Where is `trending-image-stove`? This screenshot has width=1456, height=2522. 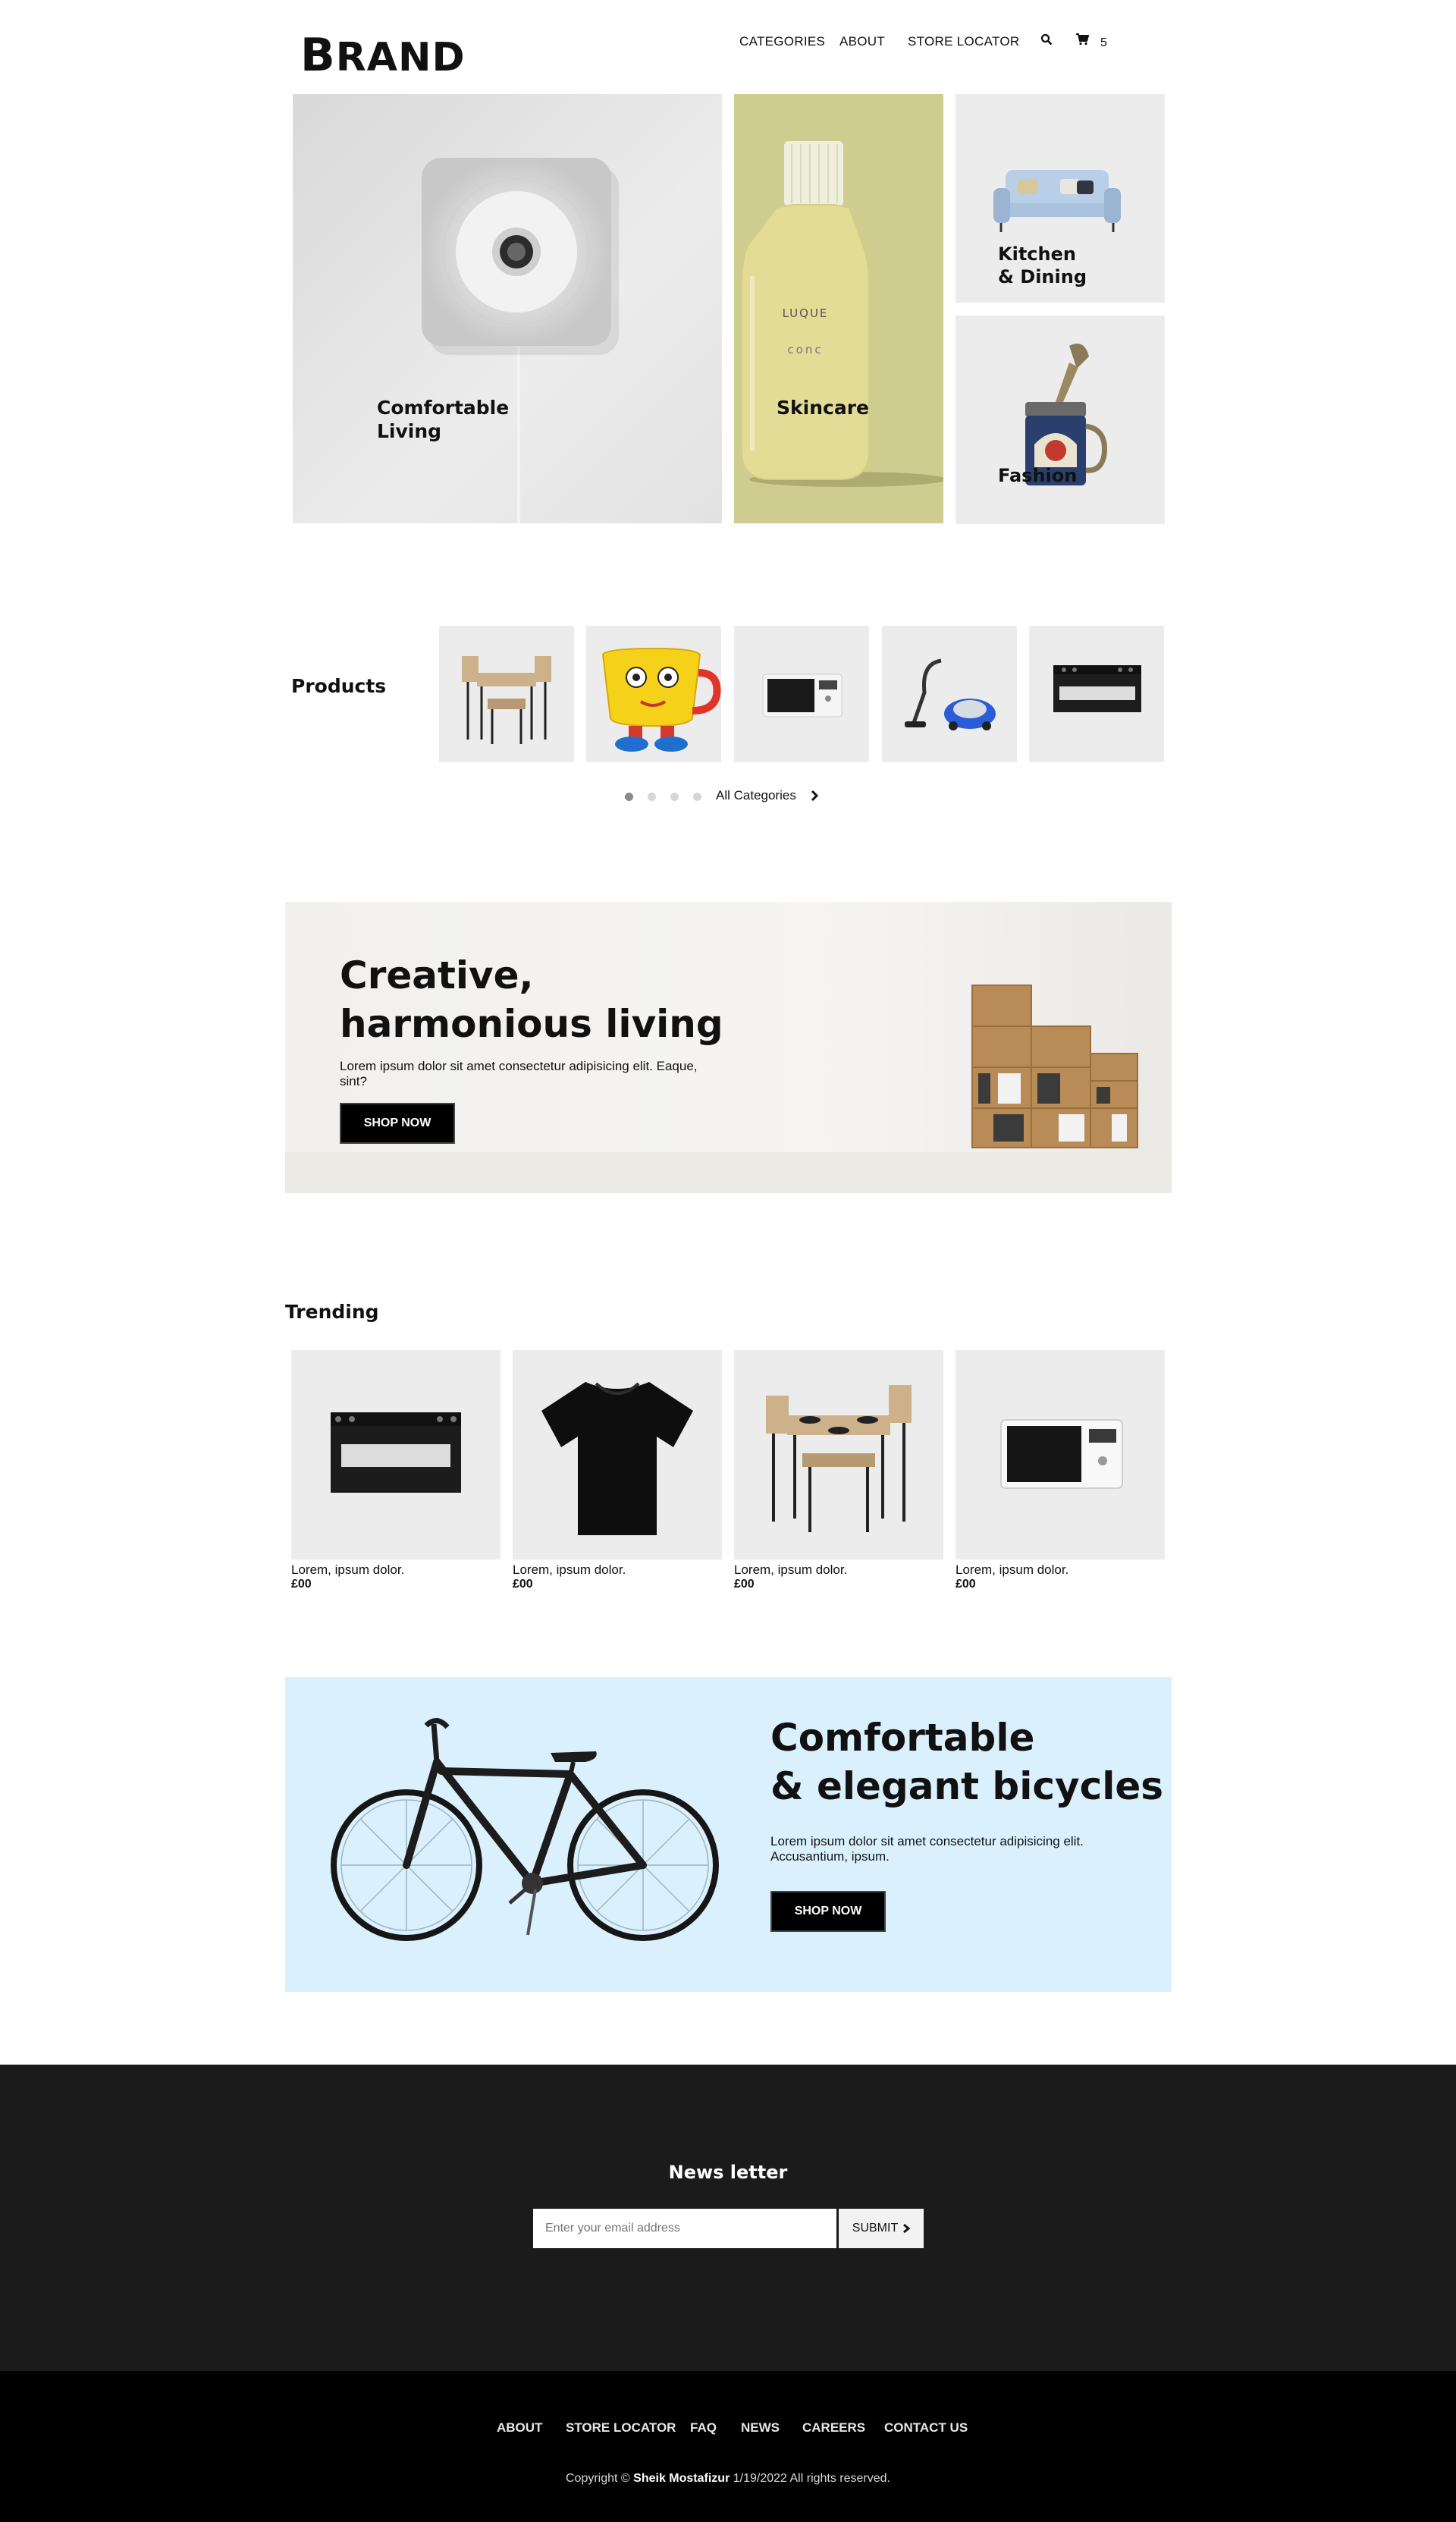 trending-image-stove is located at coordinates (395, 1454).